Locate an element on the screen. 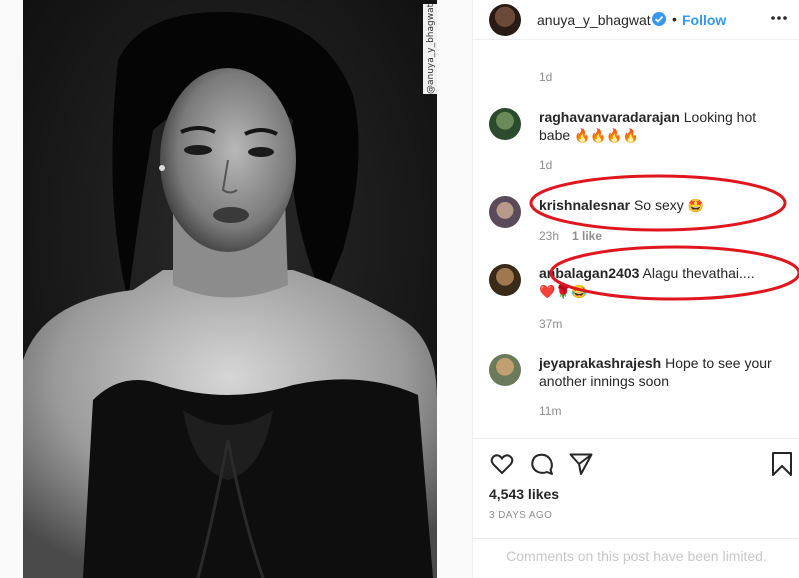  comments-limited-notice: Comments on this post have been limited. is located at coordinates (636, 558).